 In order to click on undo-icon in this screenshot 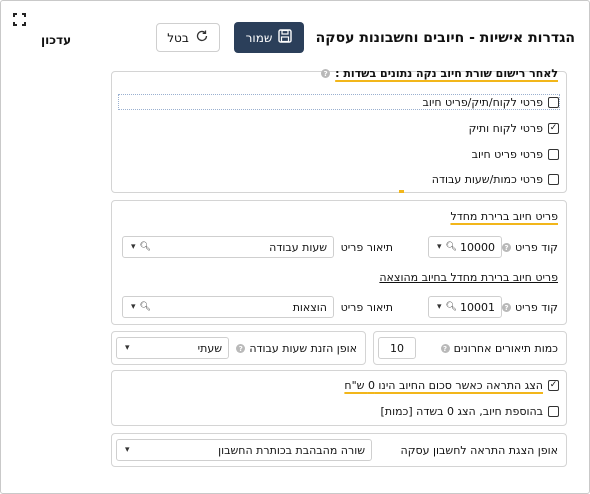, I will do `click(202, 37)`.